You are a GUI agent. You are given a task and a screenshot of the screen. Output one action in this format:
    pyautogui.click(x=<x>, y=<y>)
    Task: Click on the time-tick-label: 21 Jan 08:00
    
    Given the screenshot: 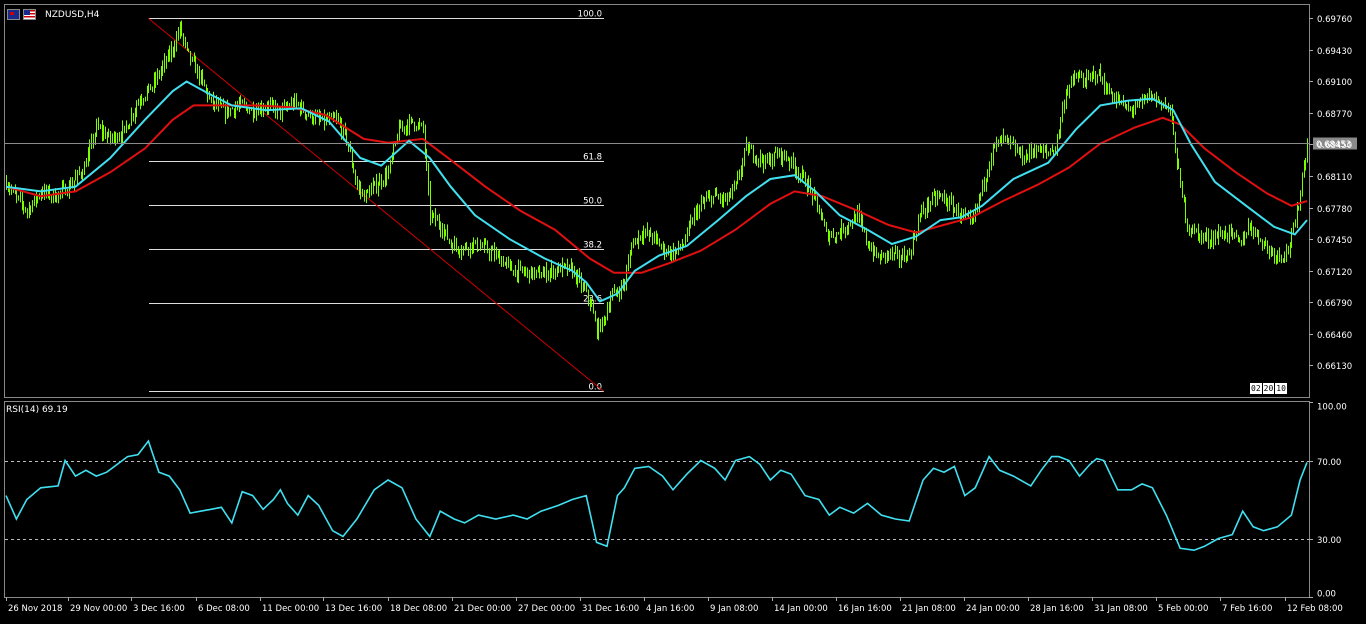 What is the action you would take?
    pyautogui.click(x=929, y=609)
    